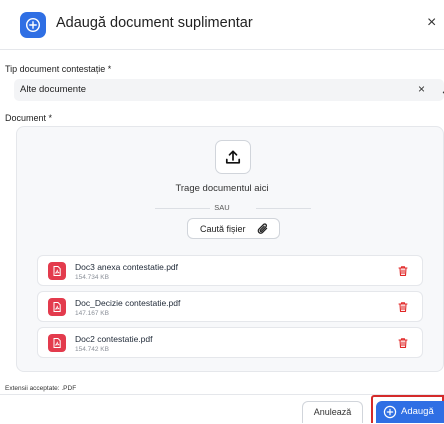 The width and height of the screenshot is (444, 424). Describe the element at coordinates (417, 411) in the screenshot. I see `add-button-label: Adaugă` at that location.